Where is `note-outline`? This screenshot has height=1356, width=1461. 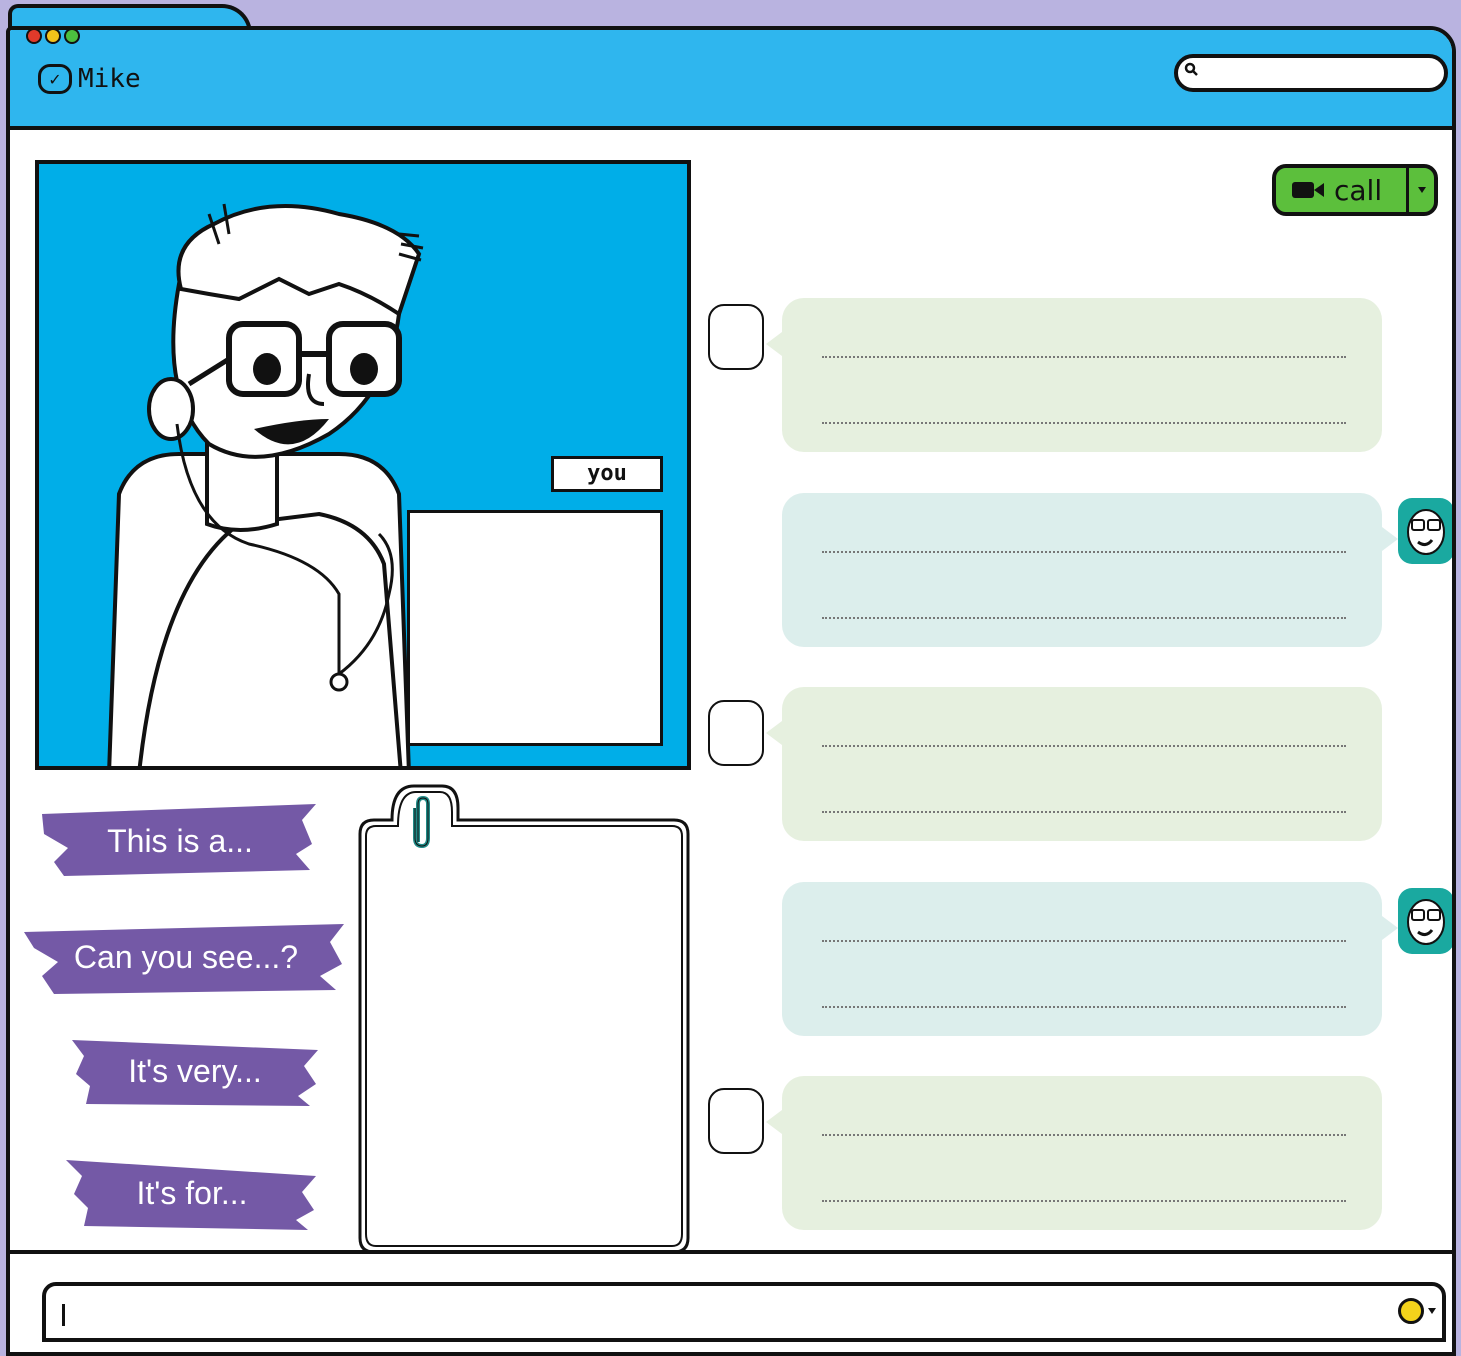
note-outline is located at coordinates (524, 1019).